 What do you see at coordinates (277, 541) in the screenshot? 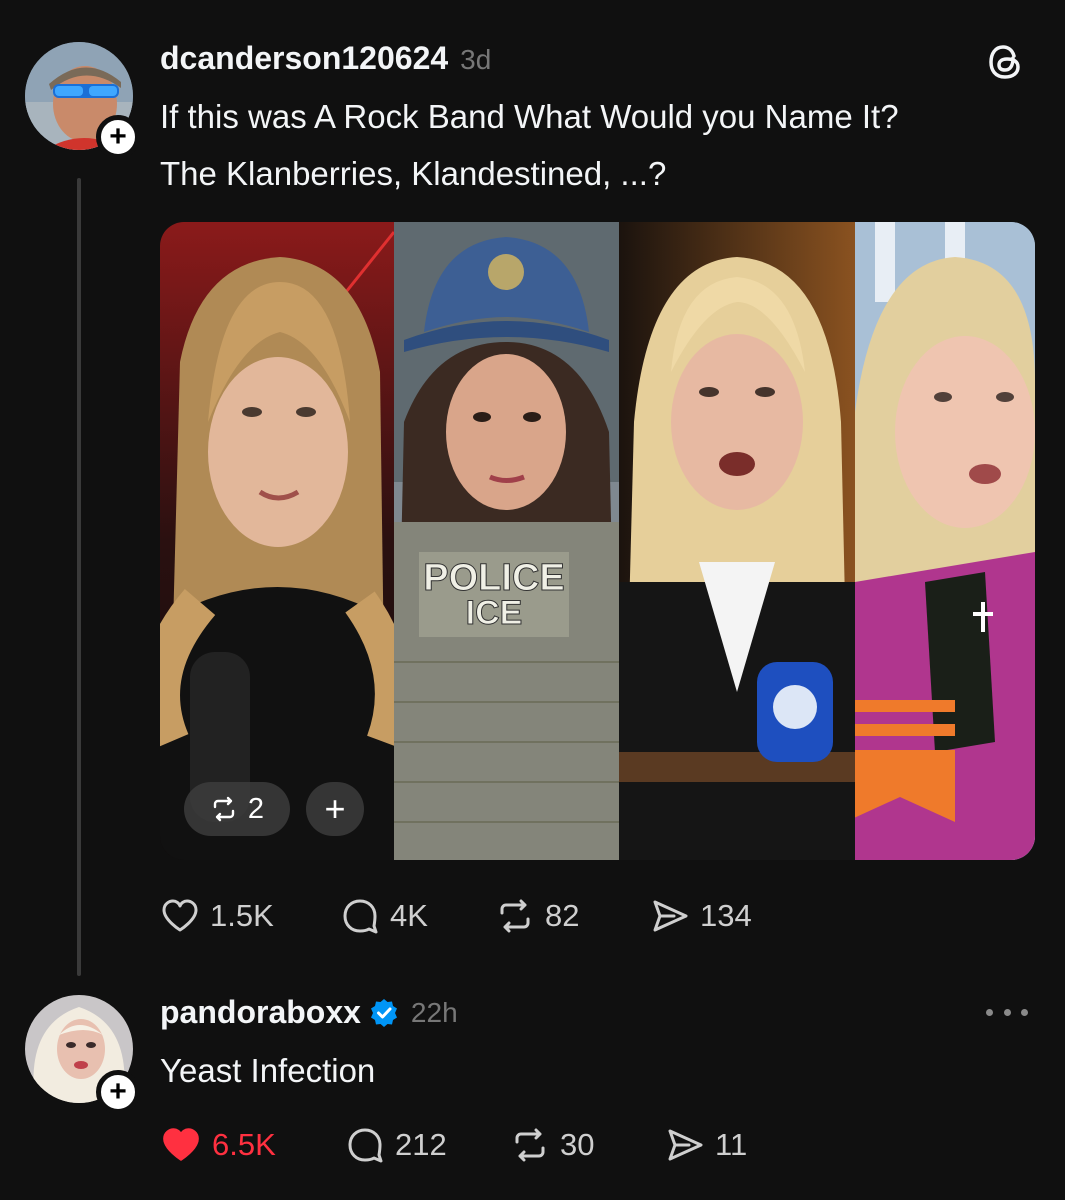
I see `image-panel-1: 2 +` at bounding box center [277, 541].